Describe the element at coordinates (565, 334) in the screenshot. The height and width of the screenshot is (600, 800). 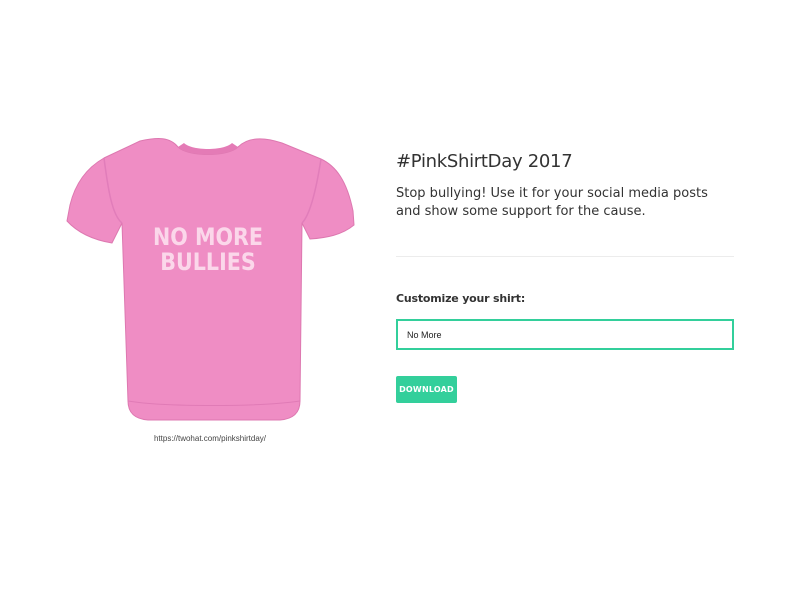
I see `shirt-text-input` at that location.